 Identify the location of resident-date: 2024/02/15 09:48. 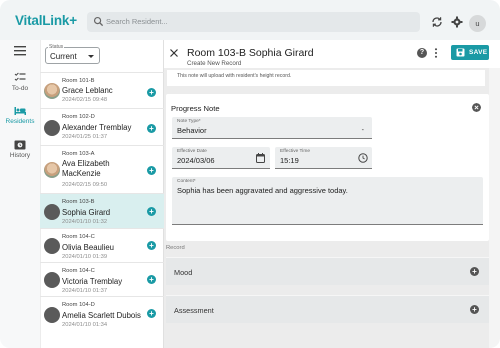
(85, 100).